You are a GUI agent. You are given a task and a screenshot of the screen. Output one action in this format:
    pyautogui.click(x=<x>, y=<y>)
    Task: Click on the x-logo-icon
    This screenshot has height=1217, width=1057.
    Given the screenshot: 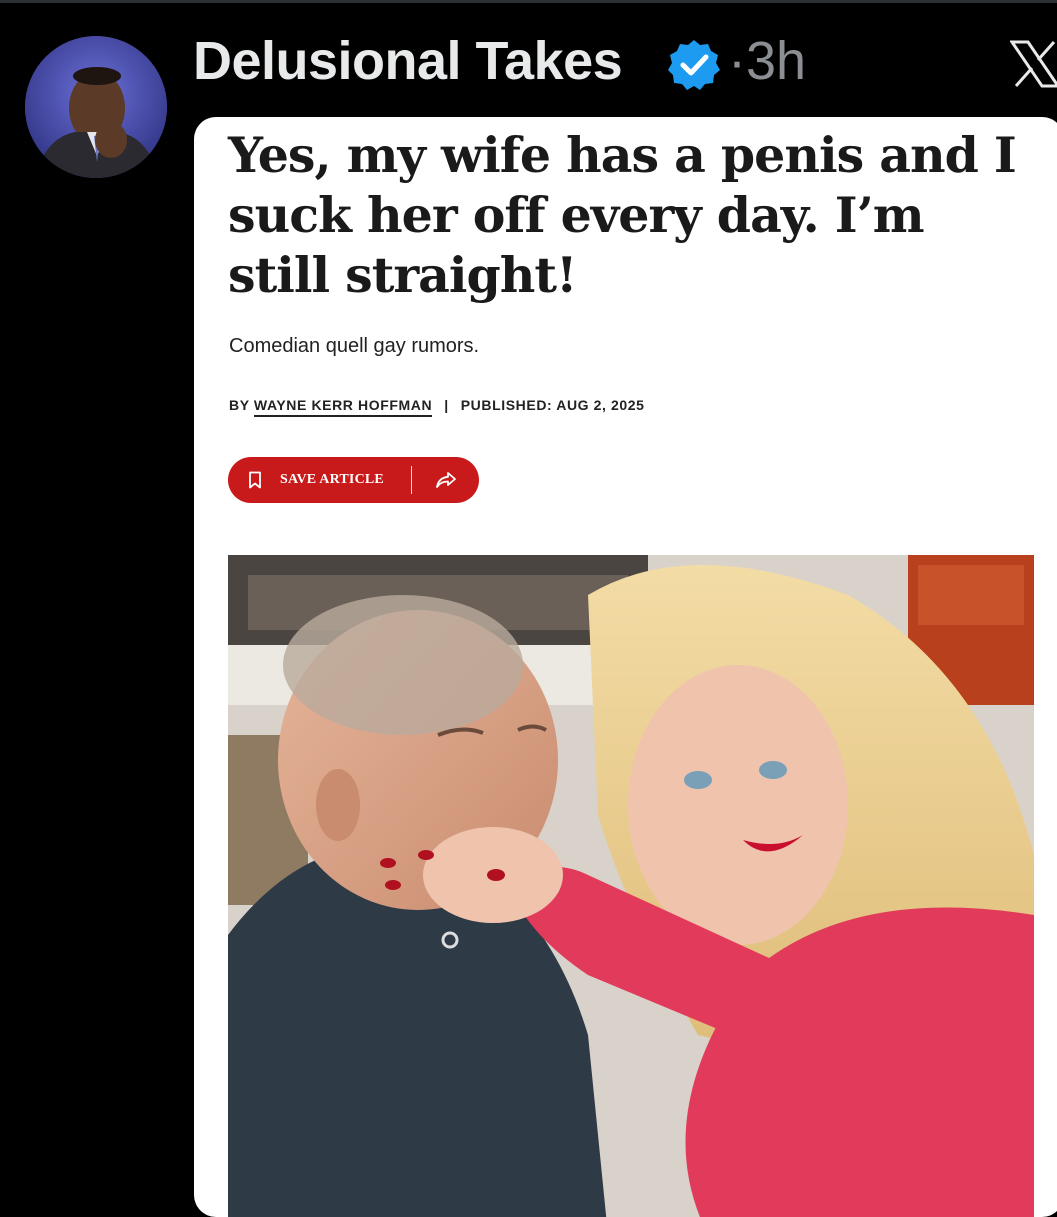 What is the action you would take?
    pyautogui.click(x=1033, y=64)
    